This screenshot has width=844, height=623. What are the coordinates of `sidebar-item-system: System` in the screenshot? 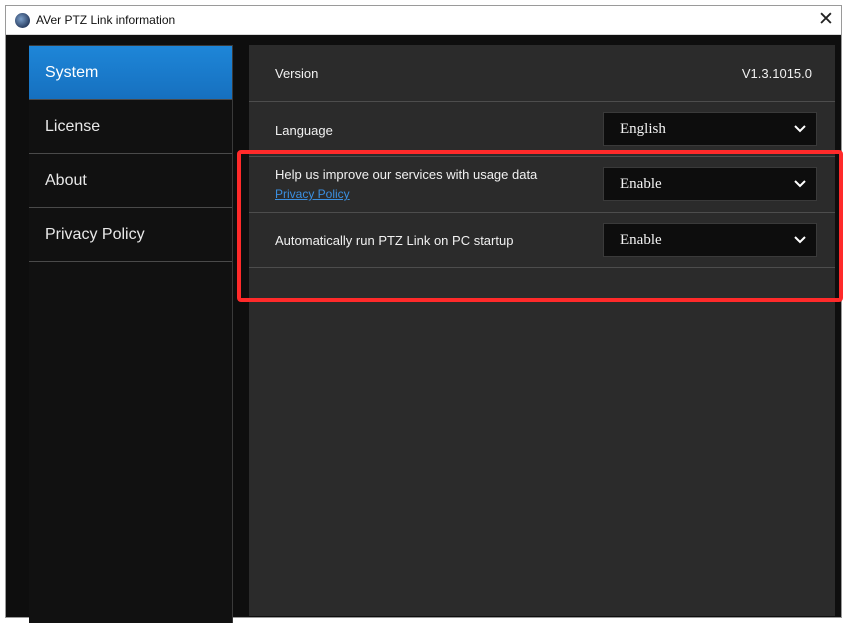 It's located at (130, 73).